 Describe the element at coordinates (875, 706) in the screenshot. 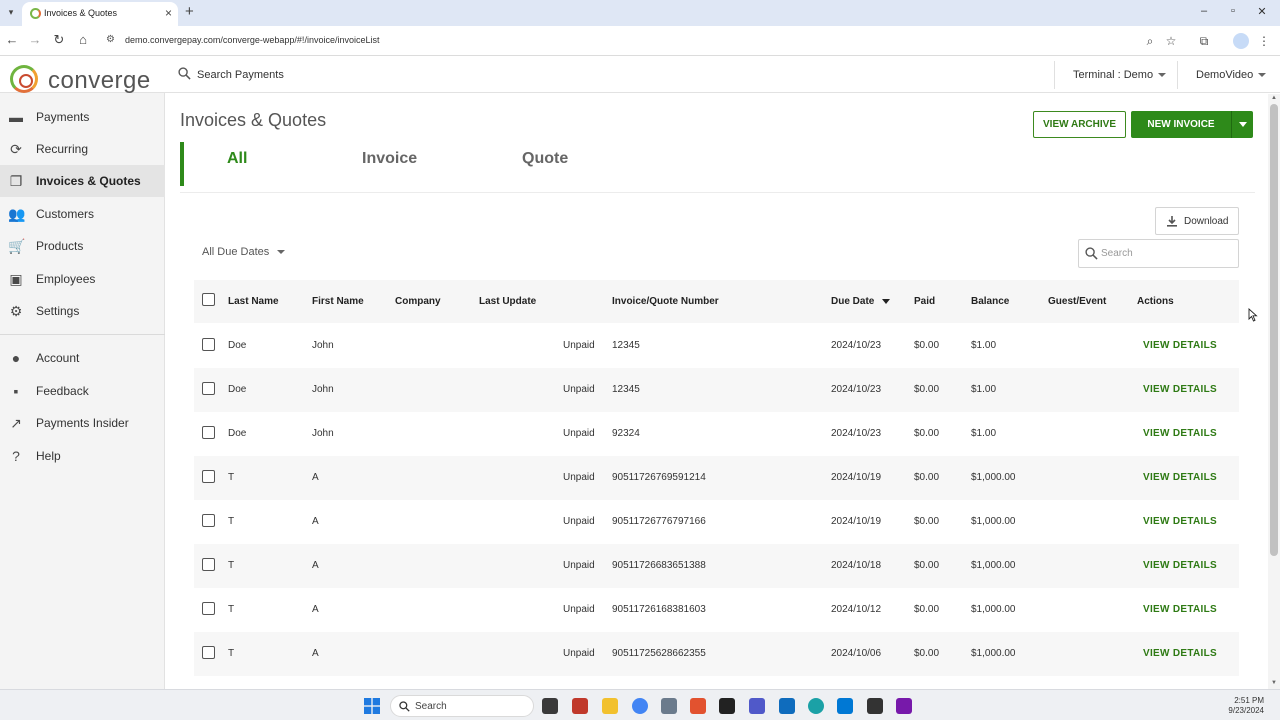

I see `console-icon` at that location.